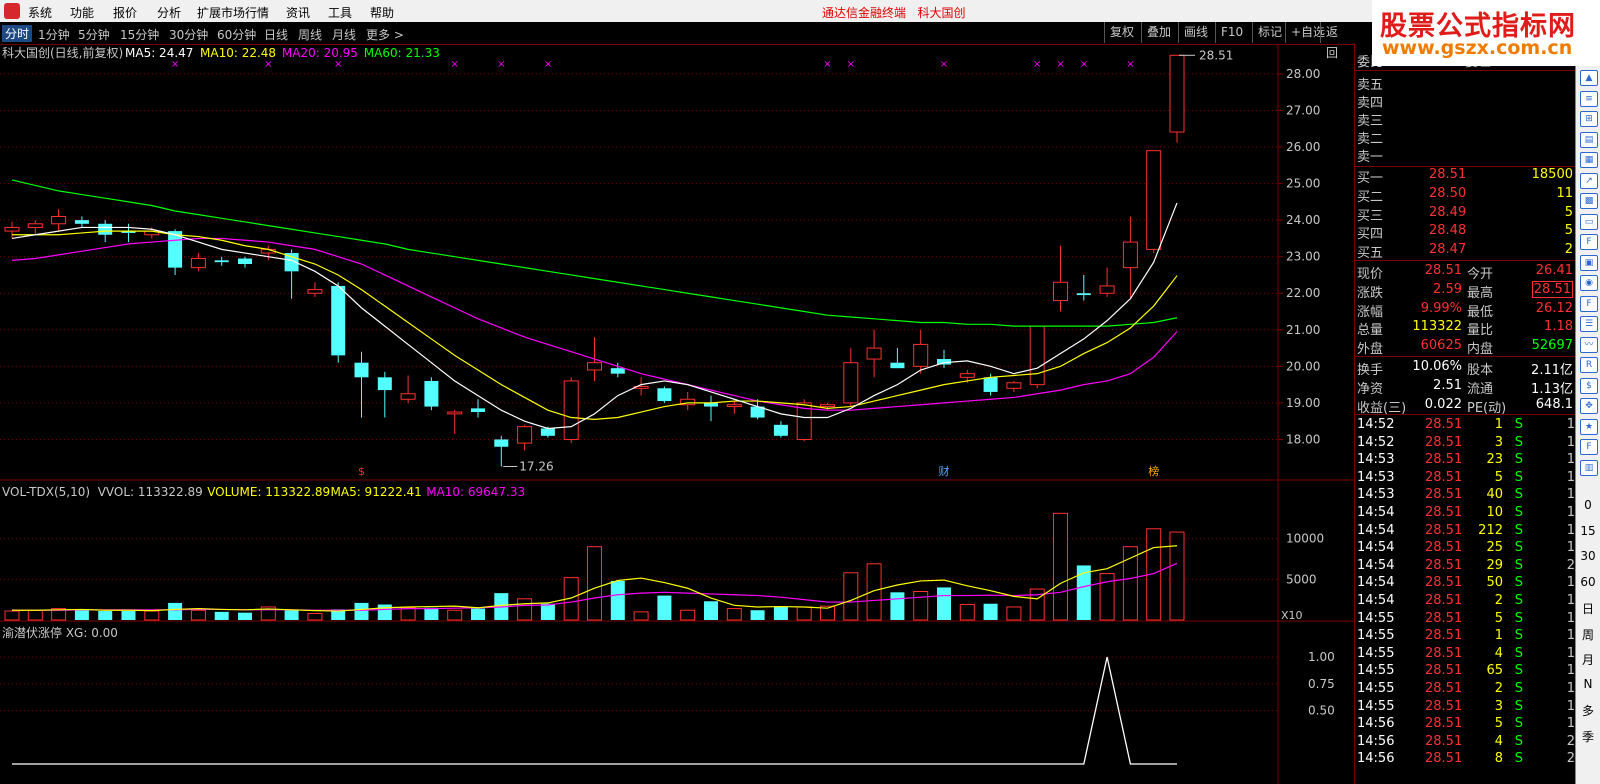 This screenshot has height=784, width=1600. I want to click on wave-icon: 〰, so click(1589, 344).